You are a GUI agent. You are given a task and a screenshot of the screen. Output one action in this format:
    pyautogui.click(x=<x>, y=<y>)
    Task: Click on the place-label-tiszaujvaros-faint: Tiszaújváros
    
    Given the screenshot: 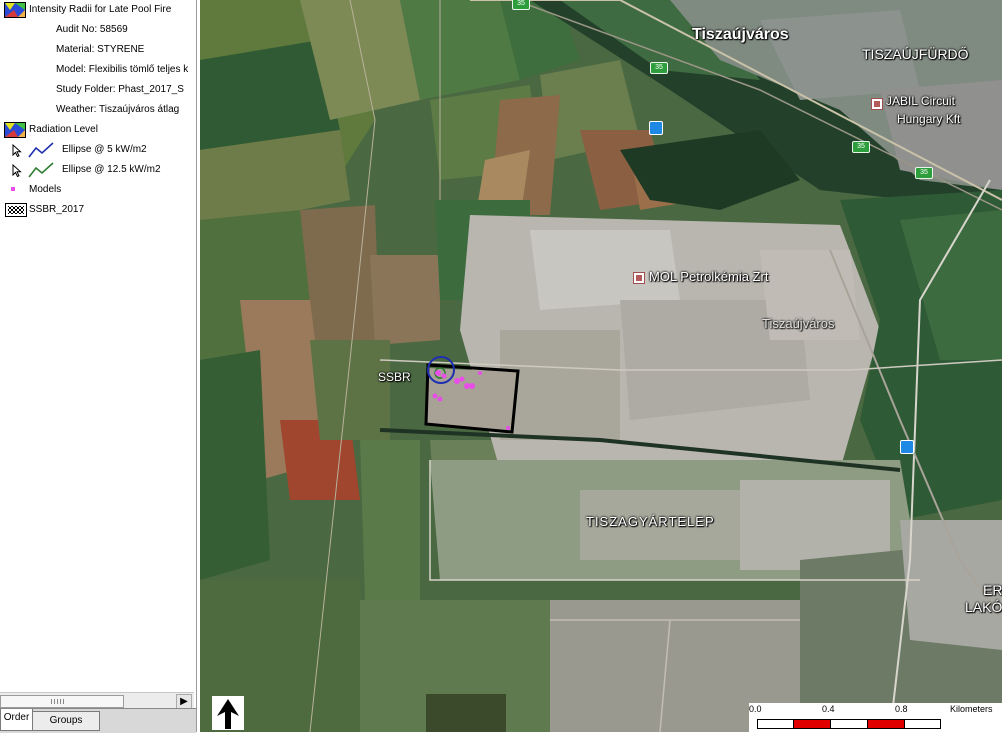 What is the action you would take?
    pyautogui.click(x=798, y=323)
    